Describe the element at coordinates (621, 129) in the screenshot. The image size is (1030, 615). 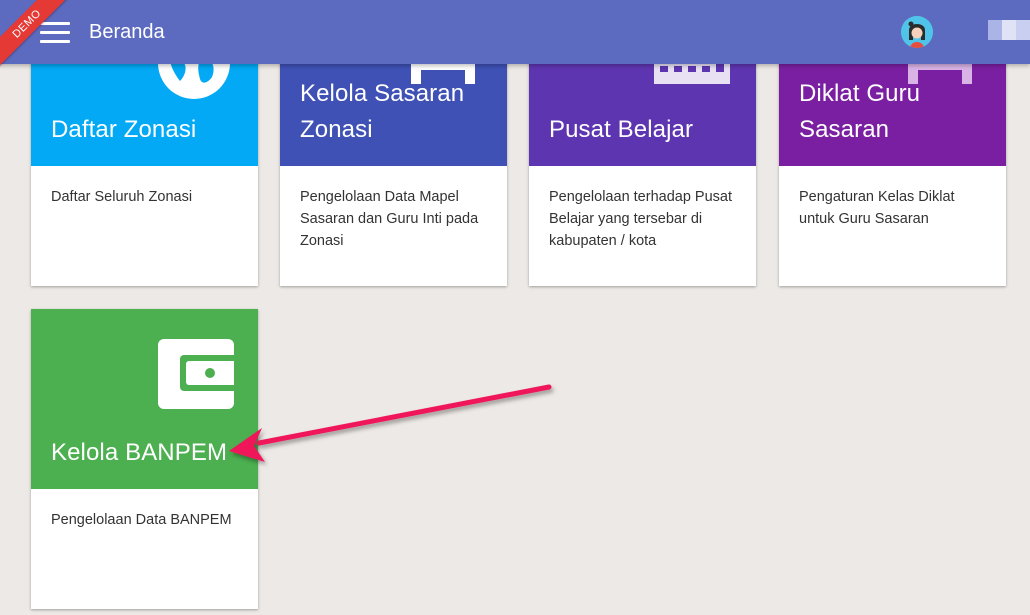
I see `card-title: Pusat Belajar` at that location.